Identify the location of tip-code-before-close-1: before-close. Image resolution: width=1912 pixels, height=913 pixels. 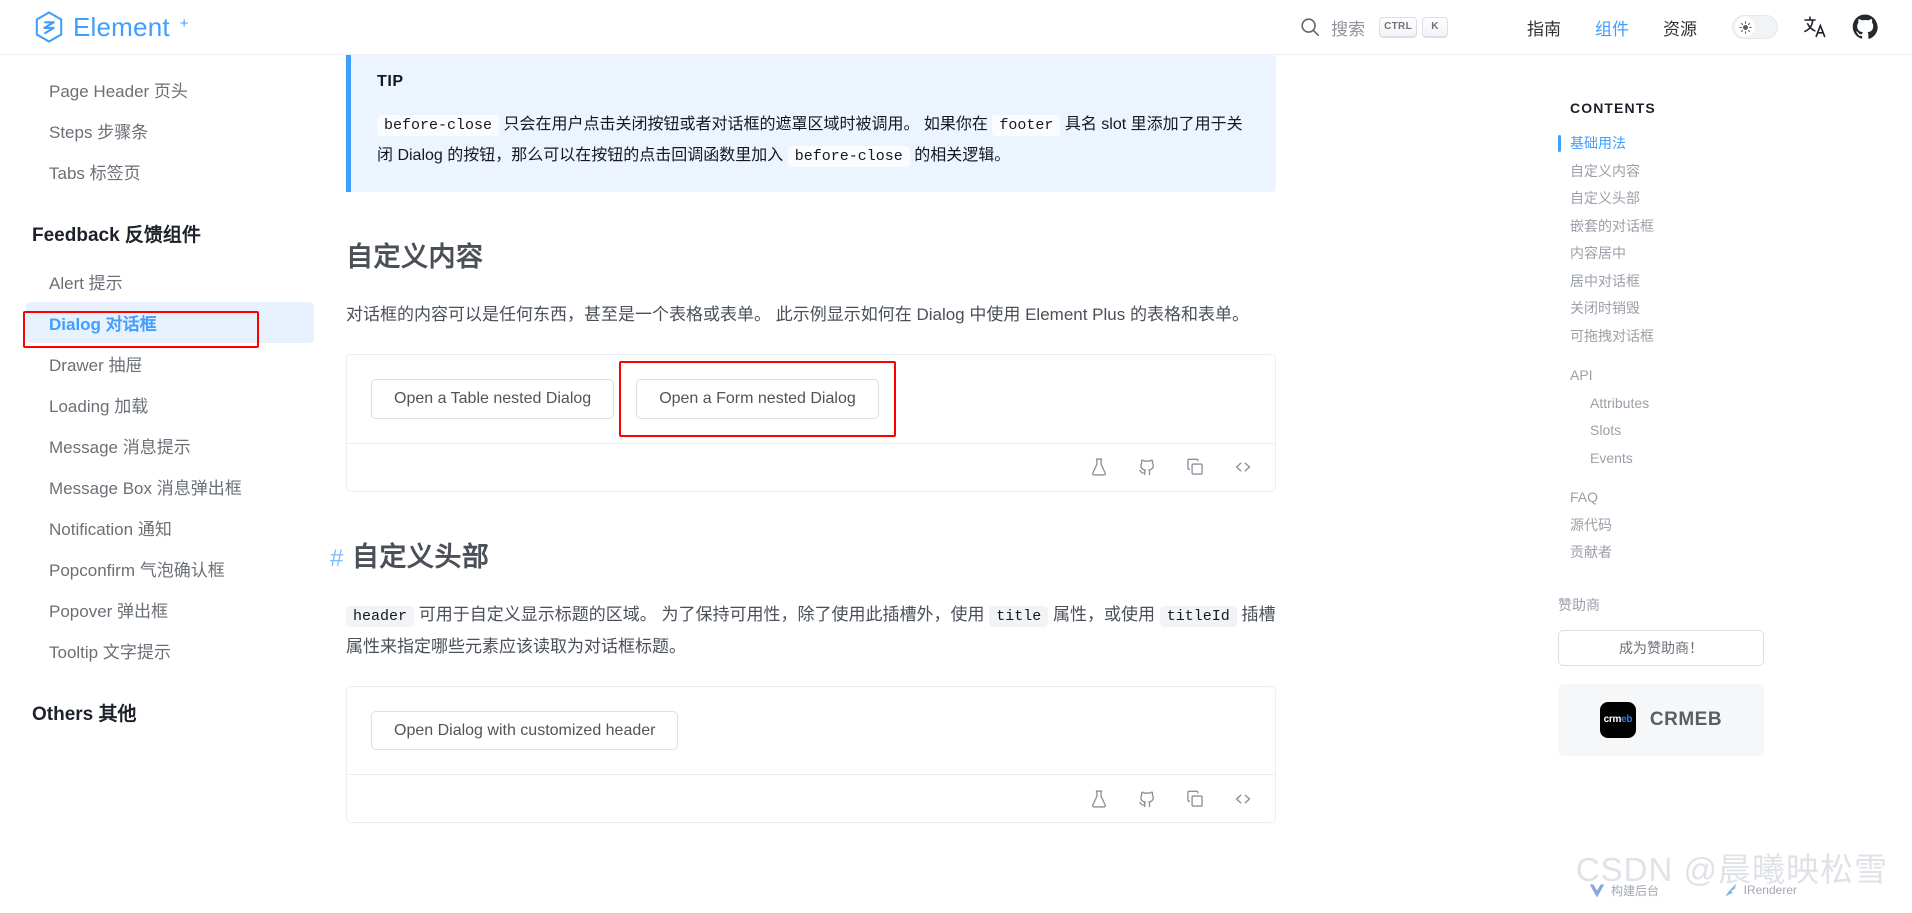
(438, 125).